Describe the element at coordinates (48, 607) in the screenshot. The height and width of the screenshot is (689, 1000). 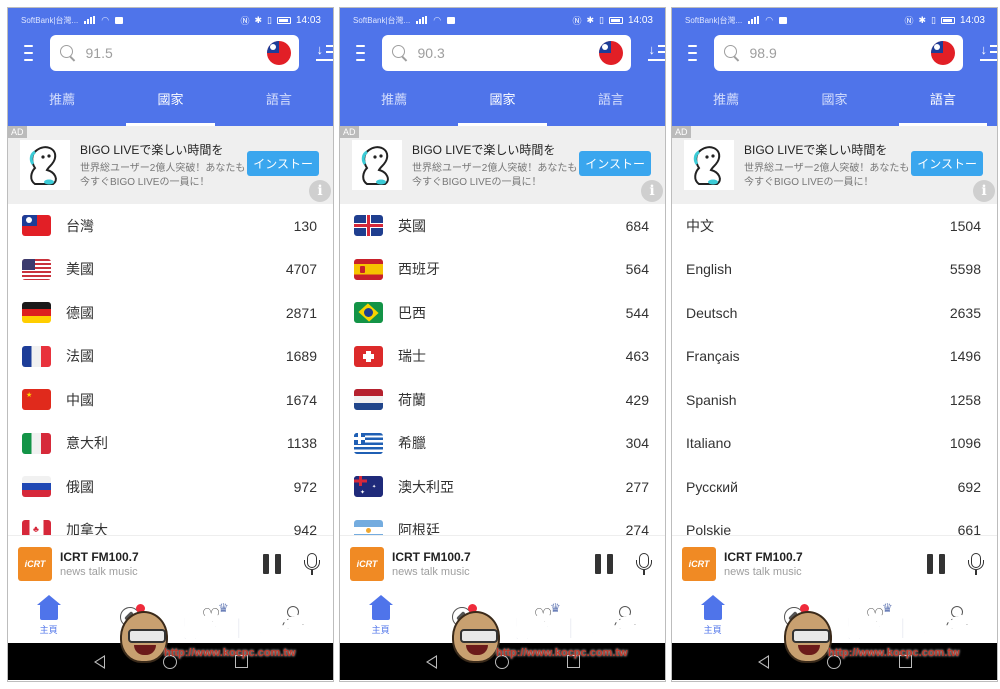
I see `home-icon` at that location.